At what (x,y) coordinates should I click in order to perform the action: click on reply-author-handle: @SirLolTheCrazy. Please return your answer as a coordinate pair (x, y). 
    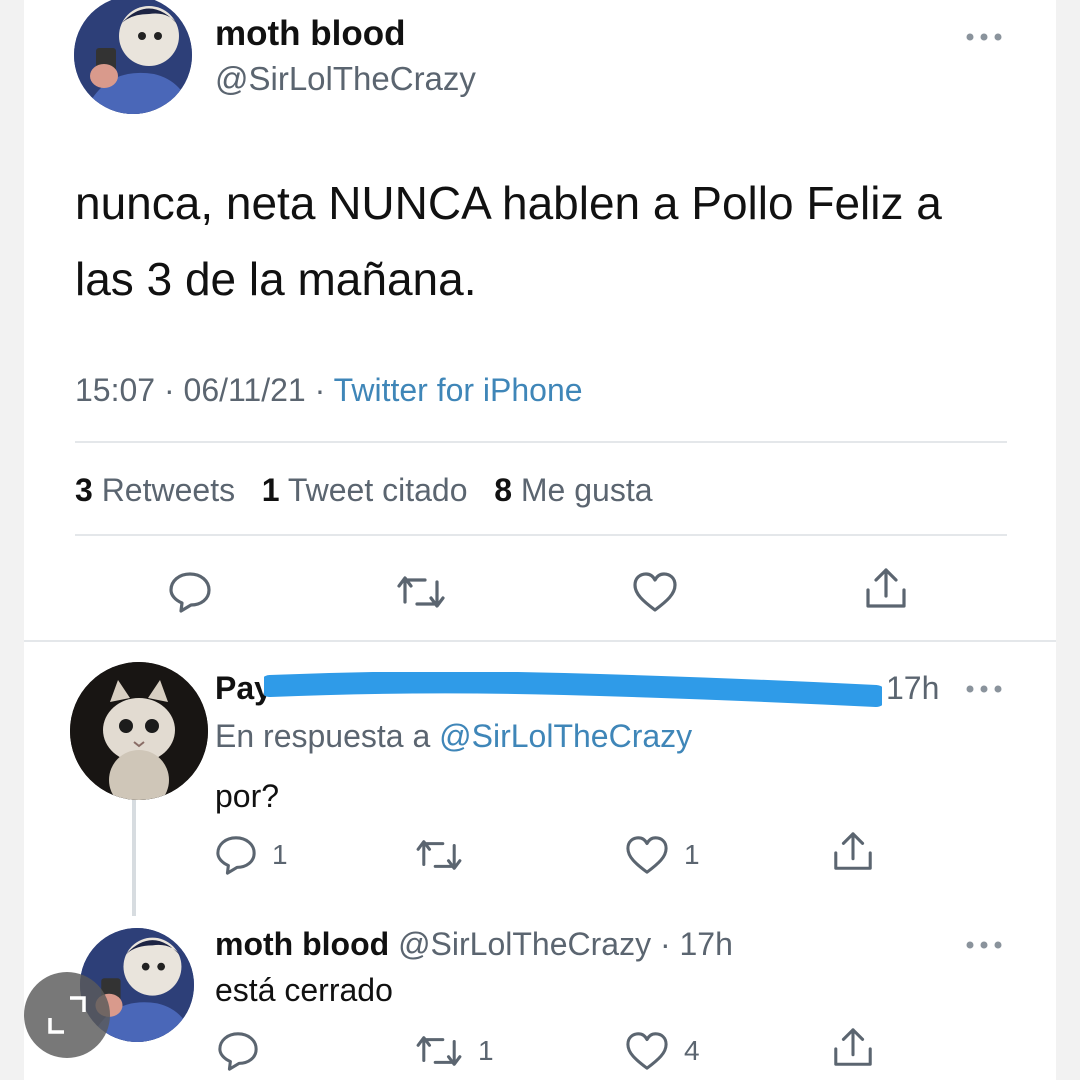
    Looking at the image, I should click on (524, 944).